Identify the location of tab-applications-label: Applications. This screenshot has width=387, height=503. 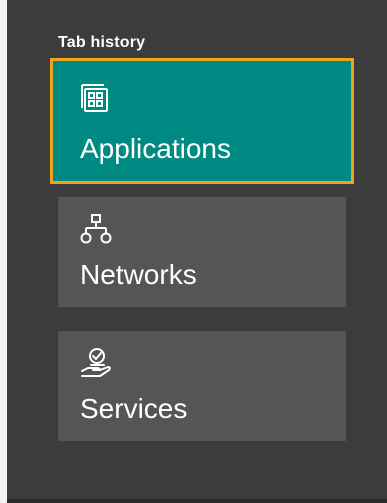
(155, 148).